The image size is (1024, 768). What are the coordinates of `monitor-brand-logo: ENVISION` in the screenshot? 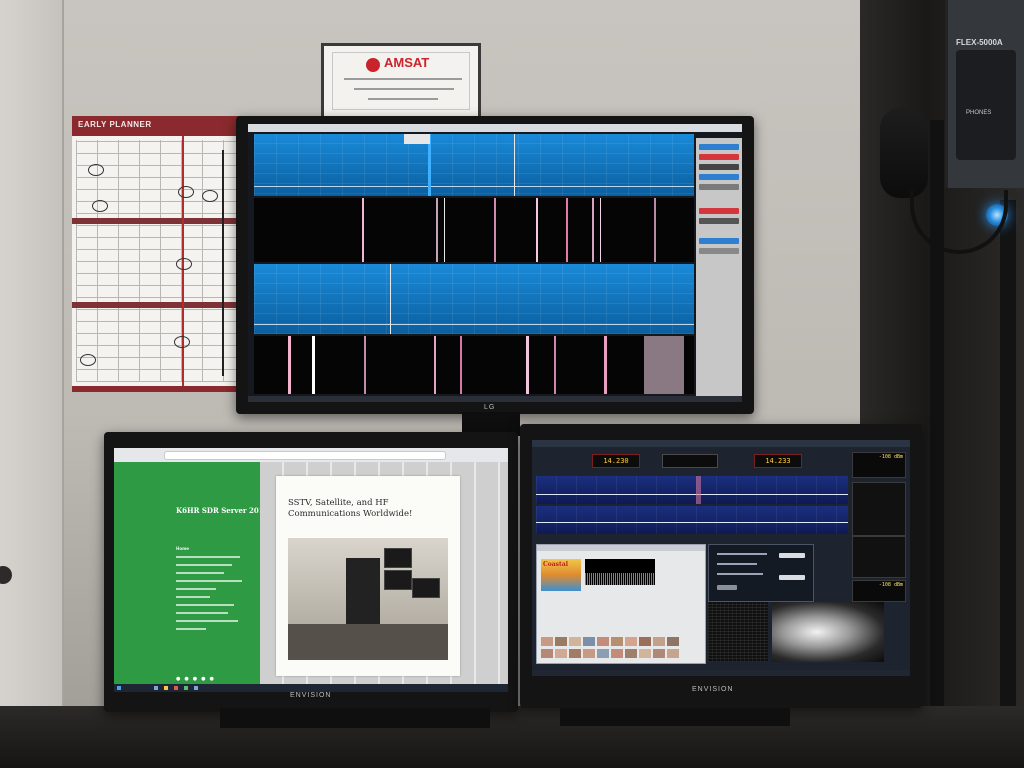 It's located at (311, 695).